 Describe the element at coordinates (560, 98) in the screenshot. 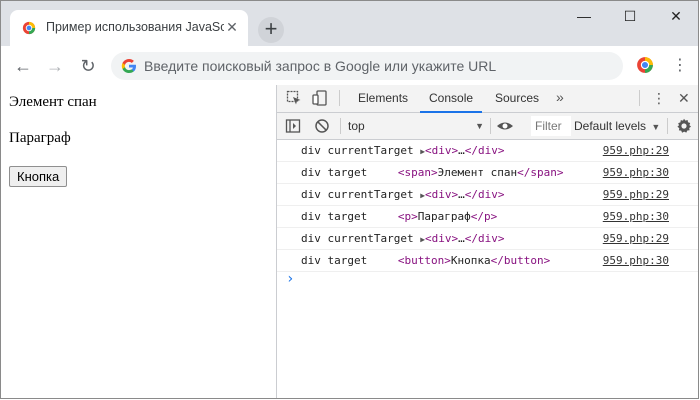

I see `more-tabs-icon: »` at that location.